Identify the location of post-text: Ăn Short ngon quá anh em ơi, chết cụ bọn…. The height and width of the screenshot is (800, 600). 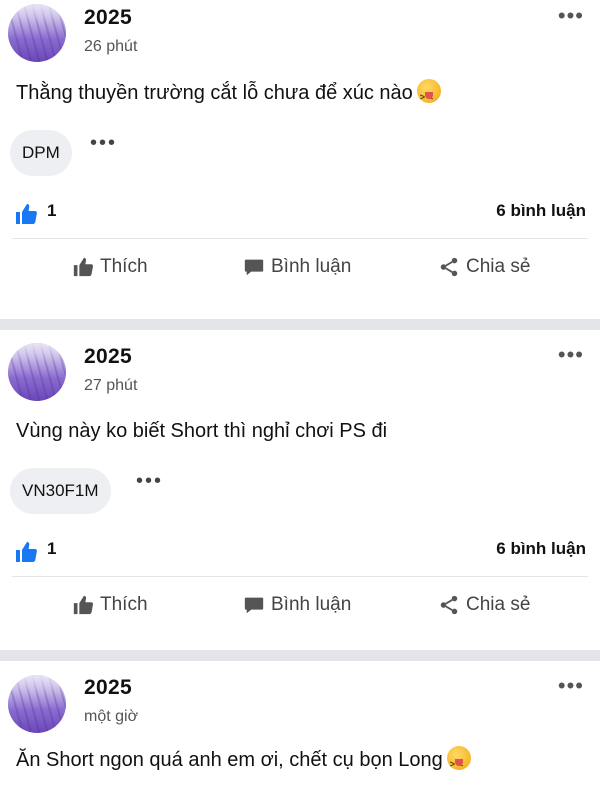
(300, 766).